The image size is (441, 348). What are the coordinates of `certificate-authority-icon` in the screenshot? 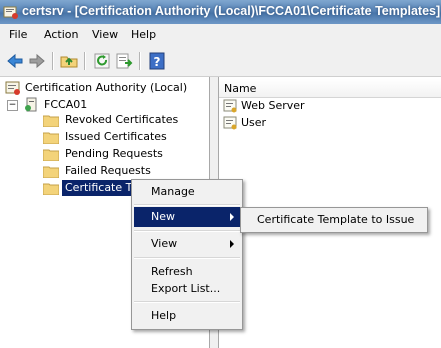 It's located at (13, 88).